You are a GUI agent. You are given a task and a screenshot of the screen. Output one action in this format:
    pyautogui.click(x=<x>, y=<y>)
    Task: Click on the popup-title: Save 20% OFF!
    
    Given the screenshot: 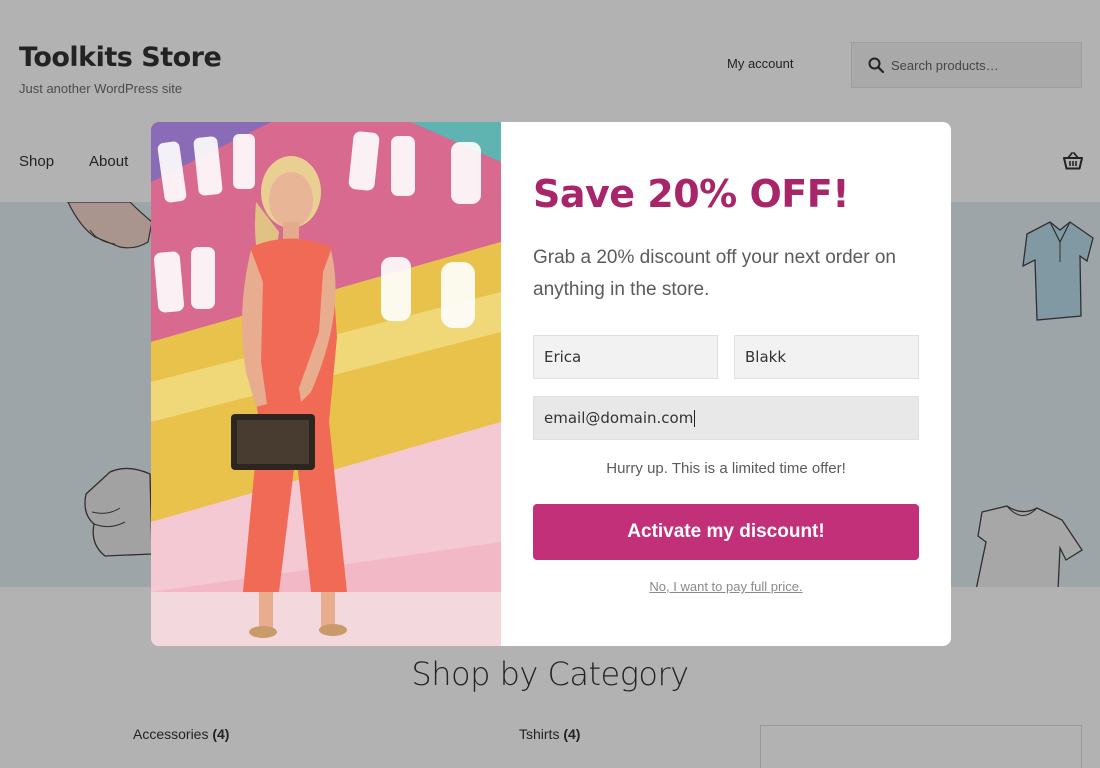 What is the action you would take?
    pyautogui.click(x=691, y=194)
    